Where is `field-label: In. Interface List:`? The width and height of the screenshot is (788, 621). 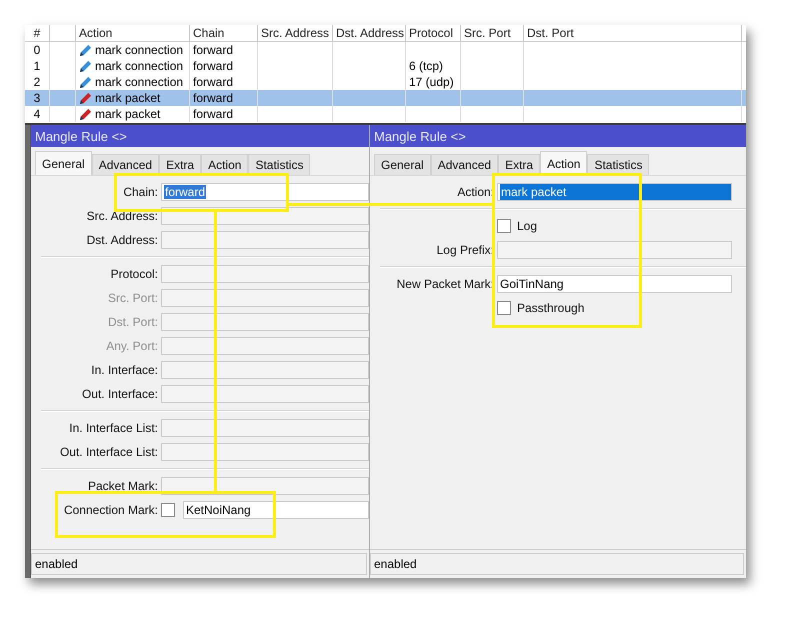
field-label: In. Interface List: is located at coordinates (113, 428).